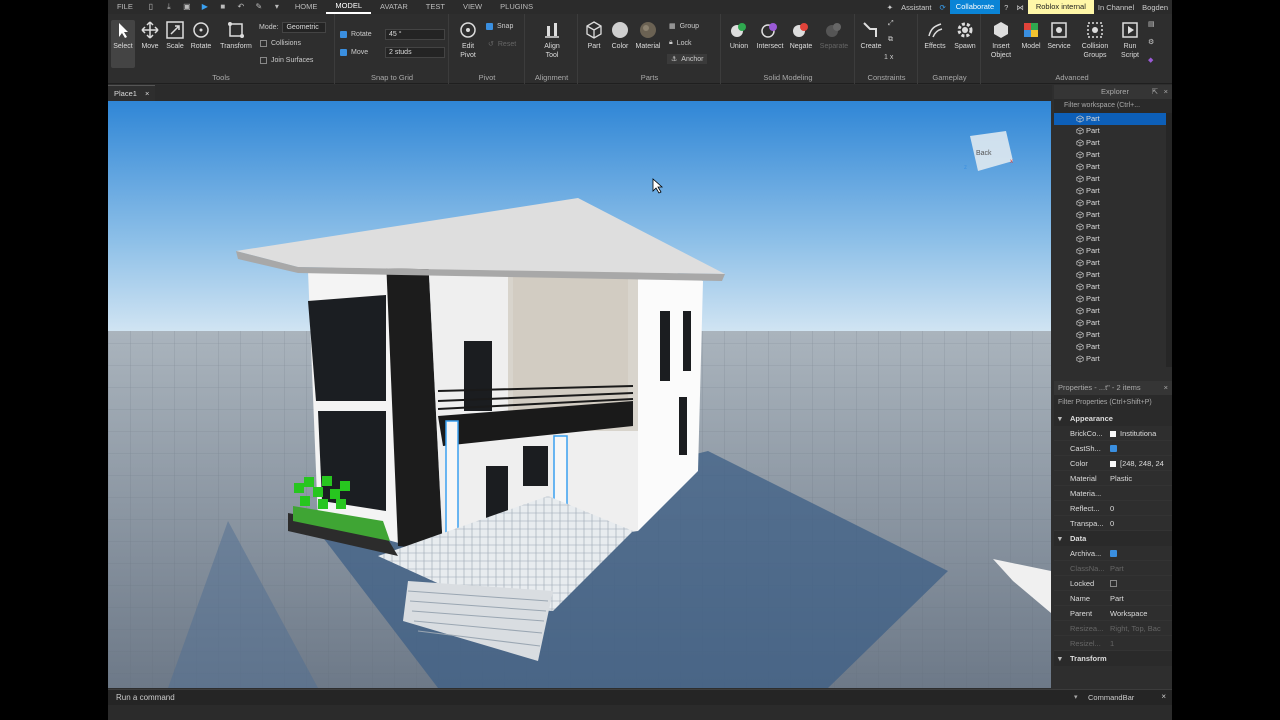 This screenshot has width=1280, height=720. Describe the element at coordinates (684, 26) in the screenshot. I see `group-row: ▦ Group` at that location.